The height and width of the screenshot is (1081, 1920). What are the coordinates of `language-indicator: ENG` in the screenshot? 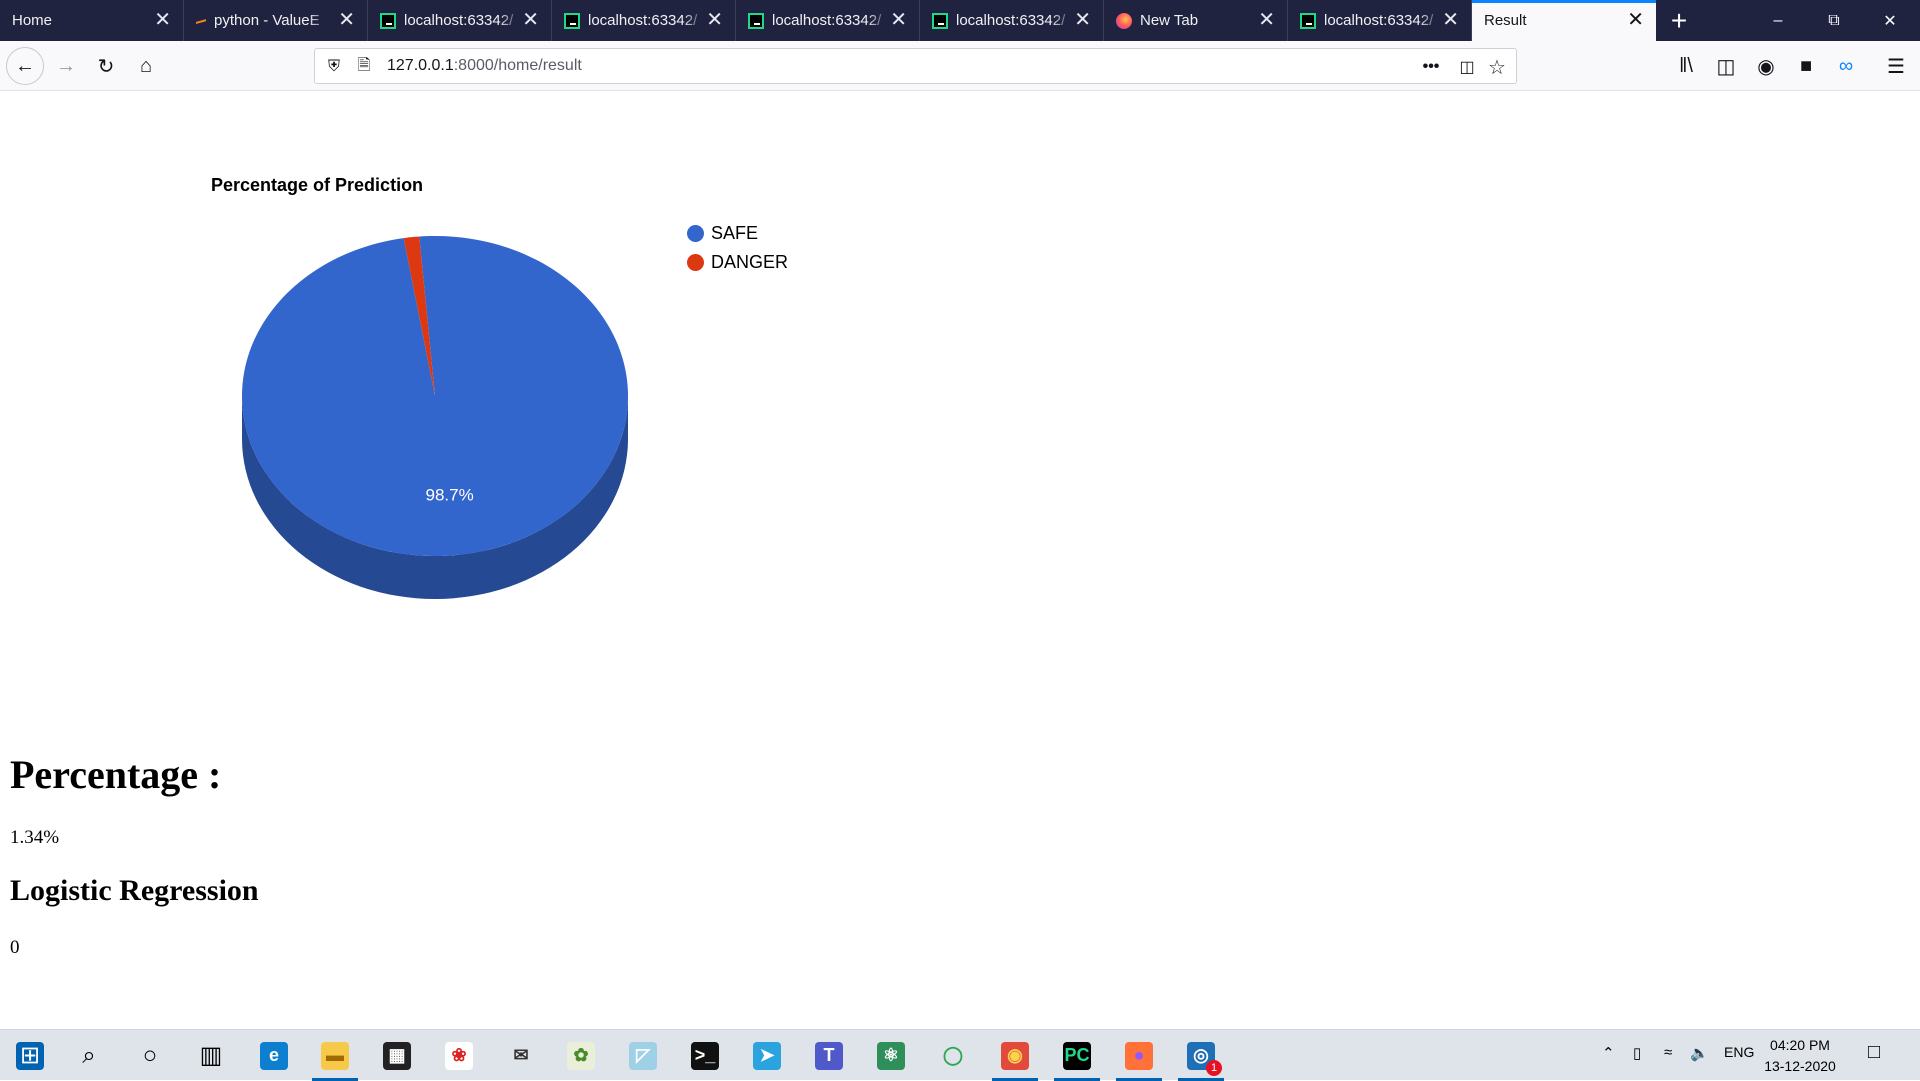 It's located at (1739, 1052).